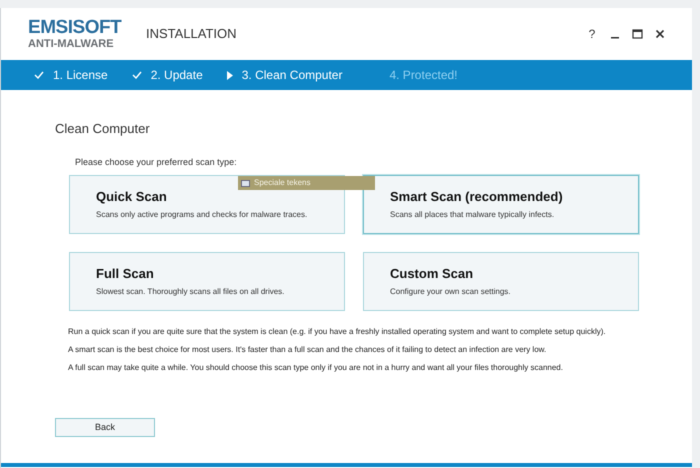  Describe the element at coordinates (308, 350) in the screenshot. I see `info-paragraph: A smart scan is the best choice for most users. It's faster than a full scan and the chances of it failing to detect an infection are very low.` at that location.